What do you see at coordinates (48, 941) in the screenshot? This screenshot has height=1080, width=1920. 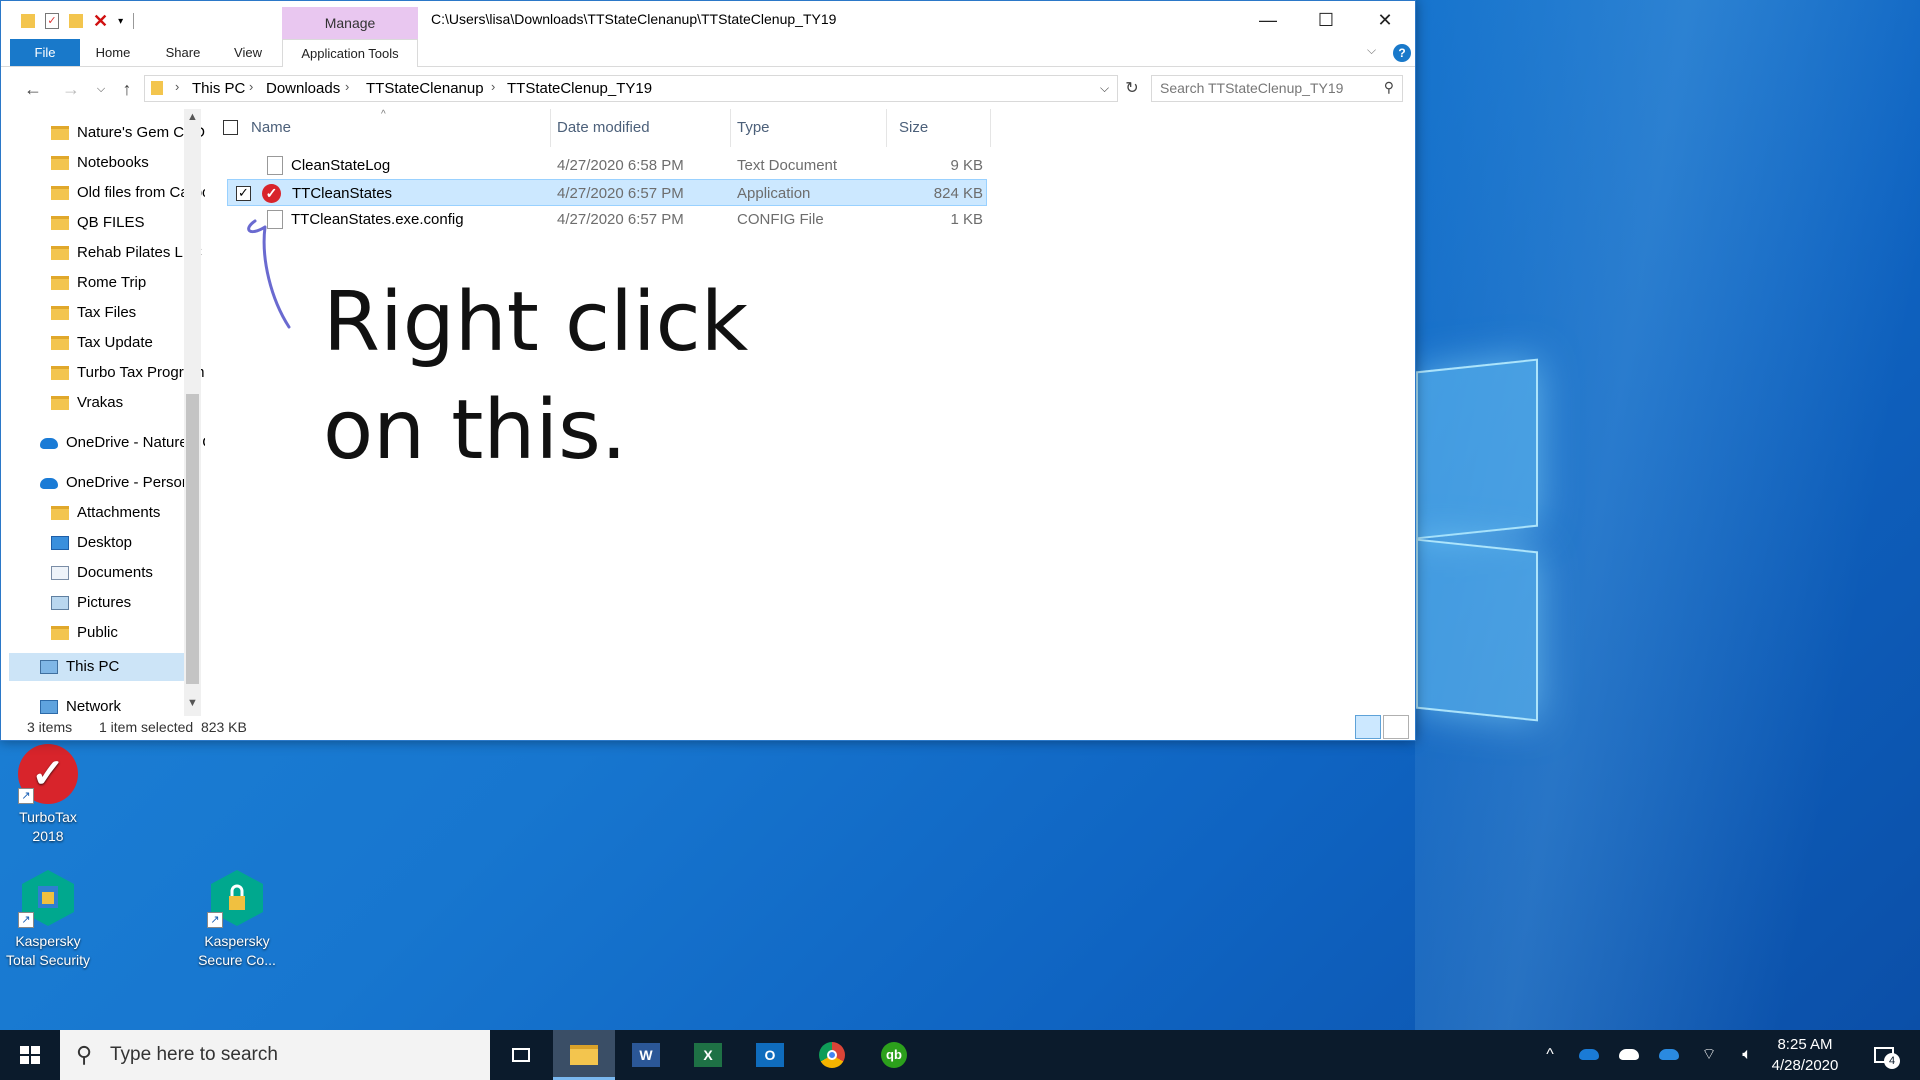 I see `desktop-icon-label: Kaspersky` at bounding box center [48, 941].